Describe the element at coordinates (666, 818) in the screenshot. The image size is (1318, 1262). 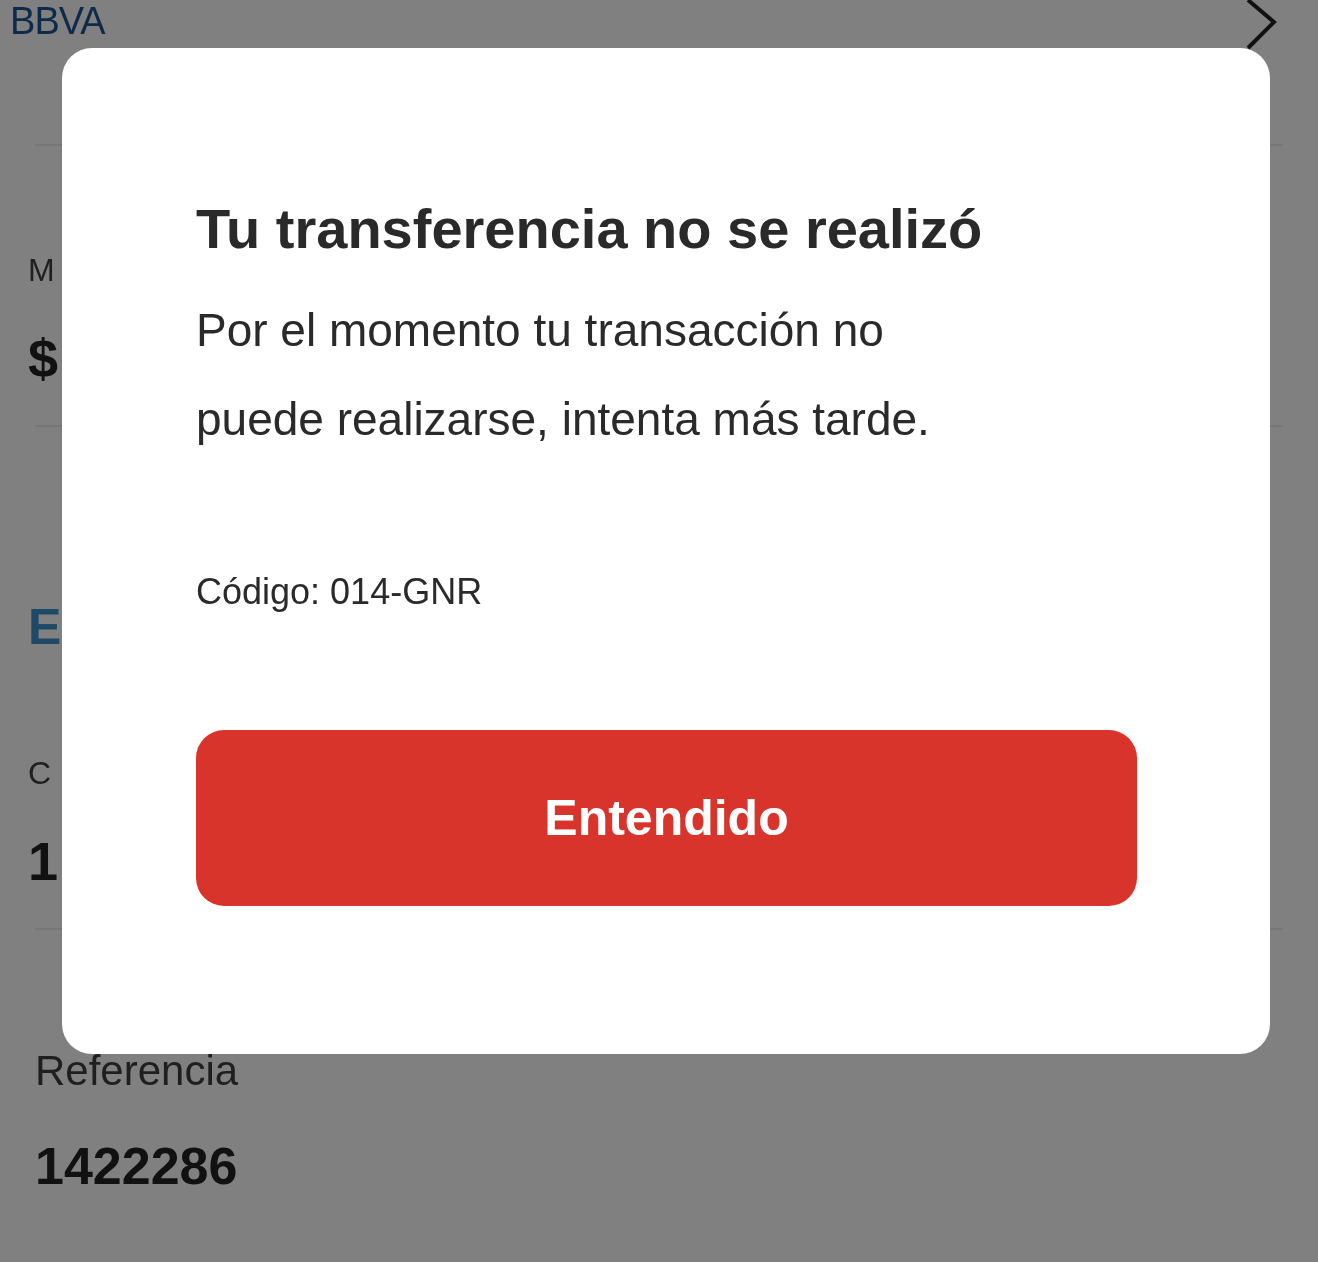
I see `understood-button: Entendido` at that location.